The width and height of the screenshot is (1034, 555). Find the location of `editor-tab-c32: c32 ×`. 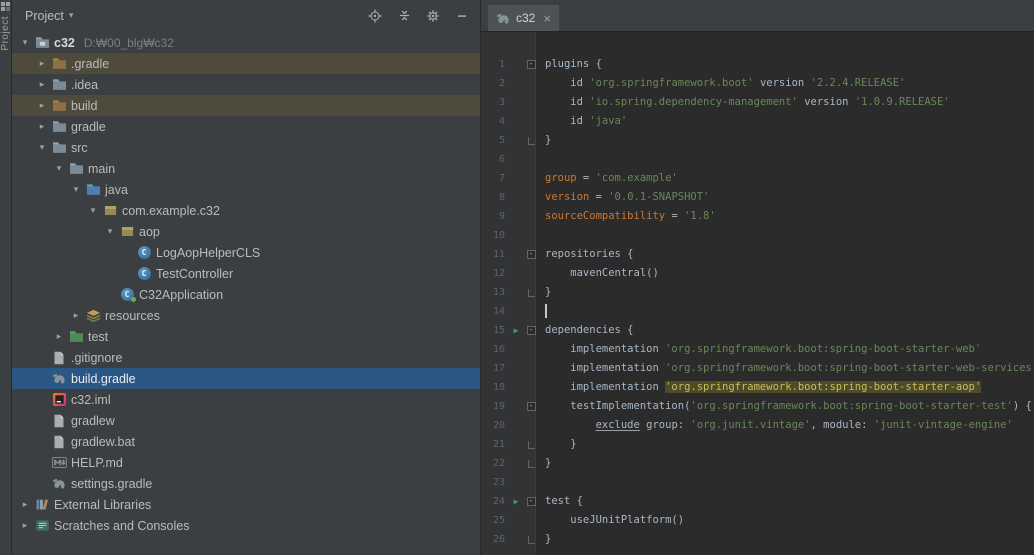

editor-tab-c32: c32 × is located at coordinates (523, 18).